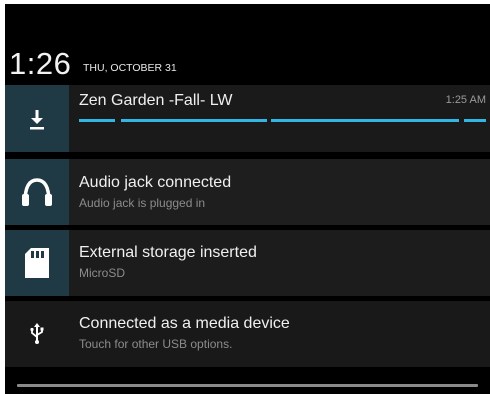 The height and width of the screenshot is (394, 490). What do you see at coordinates (282, 120) in the screenshot?
I see `download-progress-bar` at bounding box center [282, 120].